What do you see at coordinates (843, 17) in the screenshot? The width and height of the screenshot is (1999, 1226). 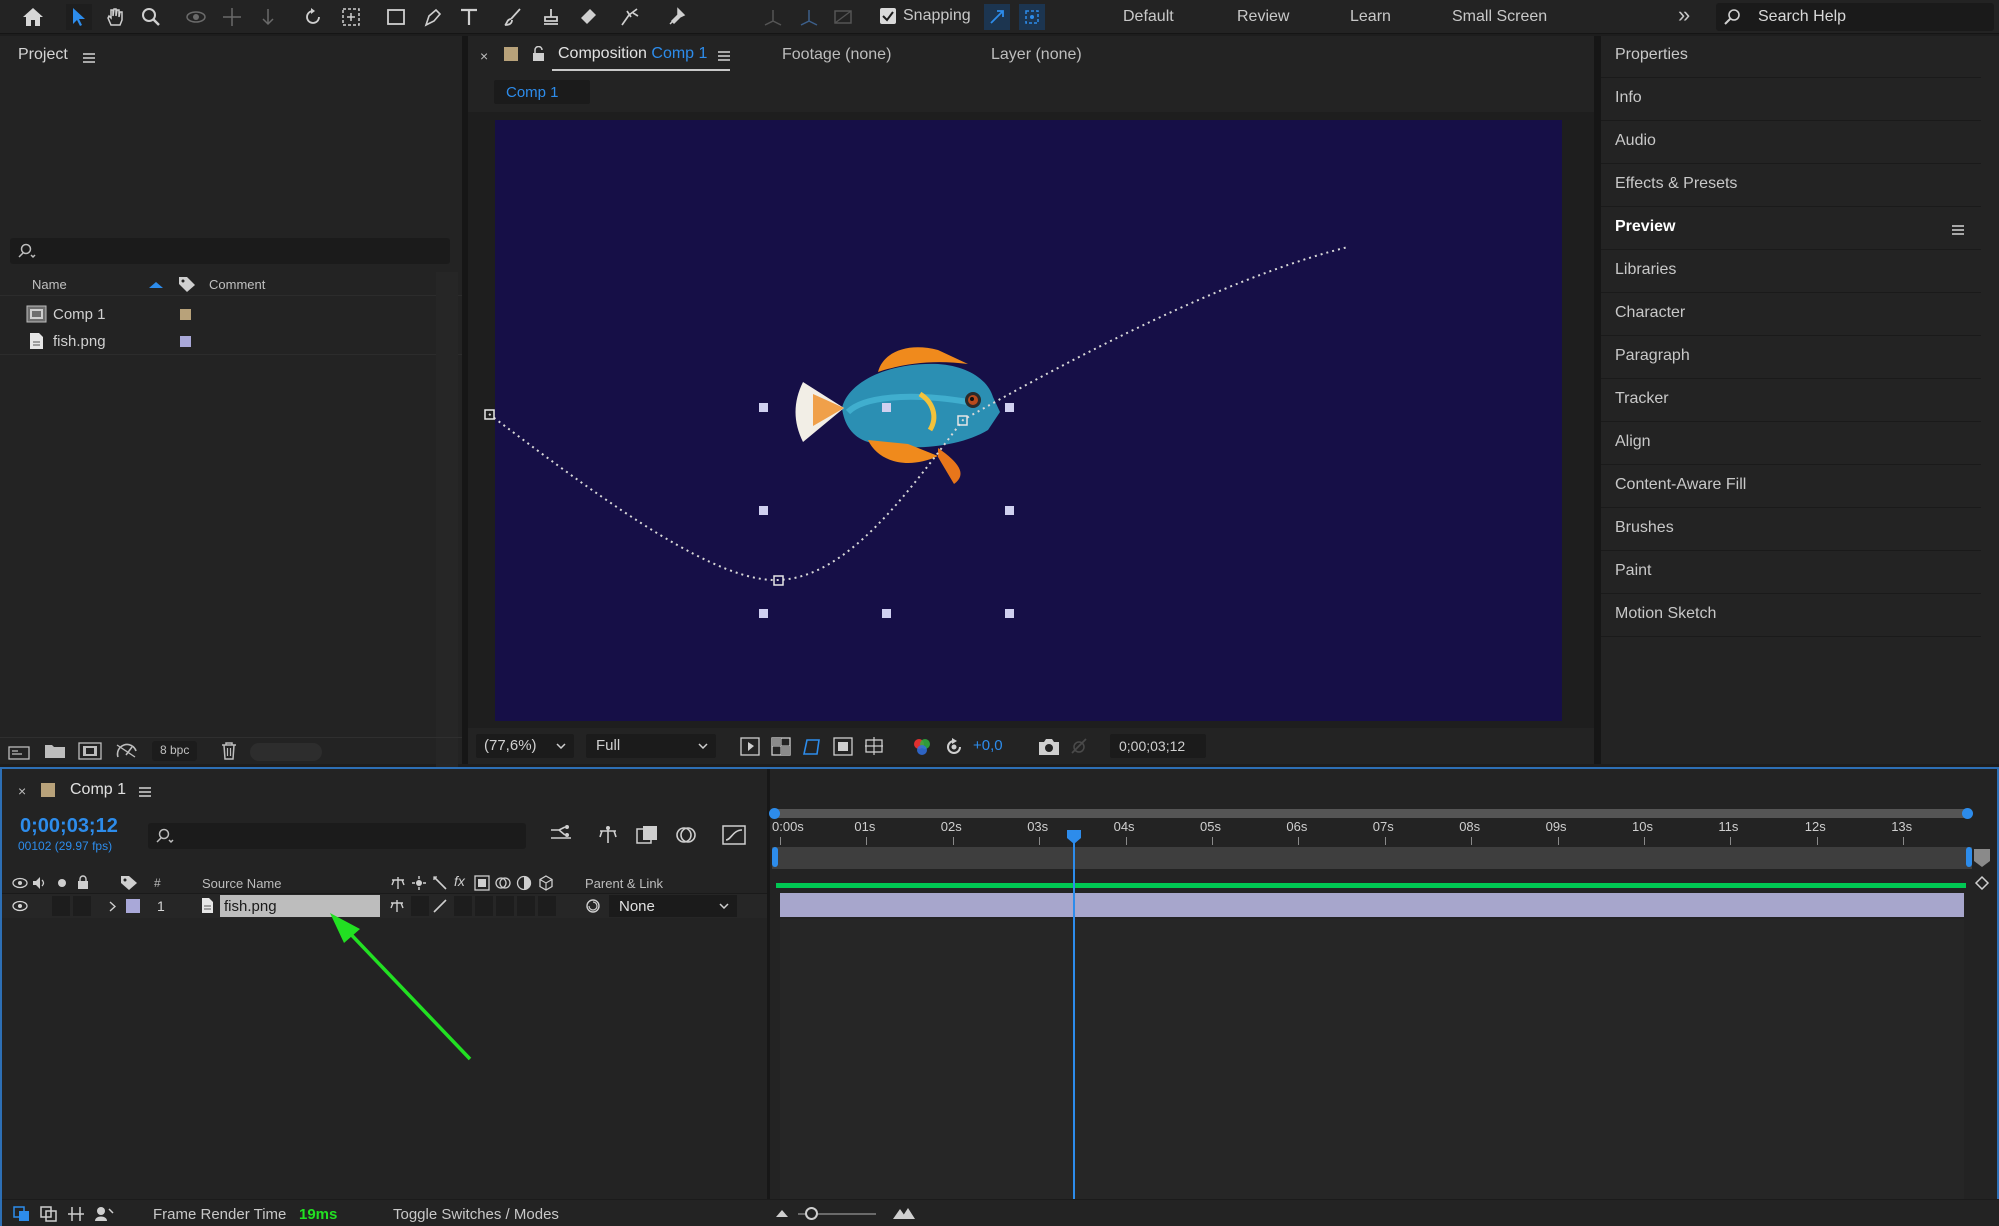 I see `view-axis-icon` at bounding box center [843, 17].